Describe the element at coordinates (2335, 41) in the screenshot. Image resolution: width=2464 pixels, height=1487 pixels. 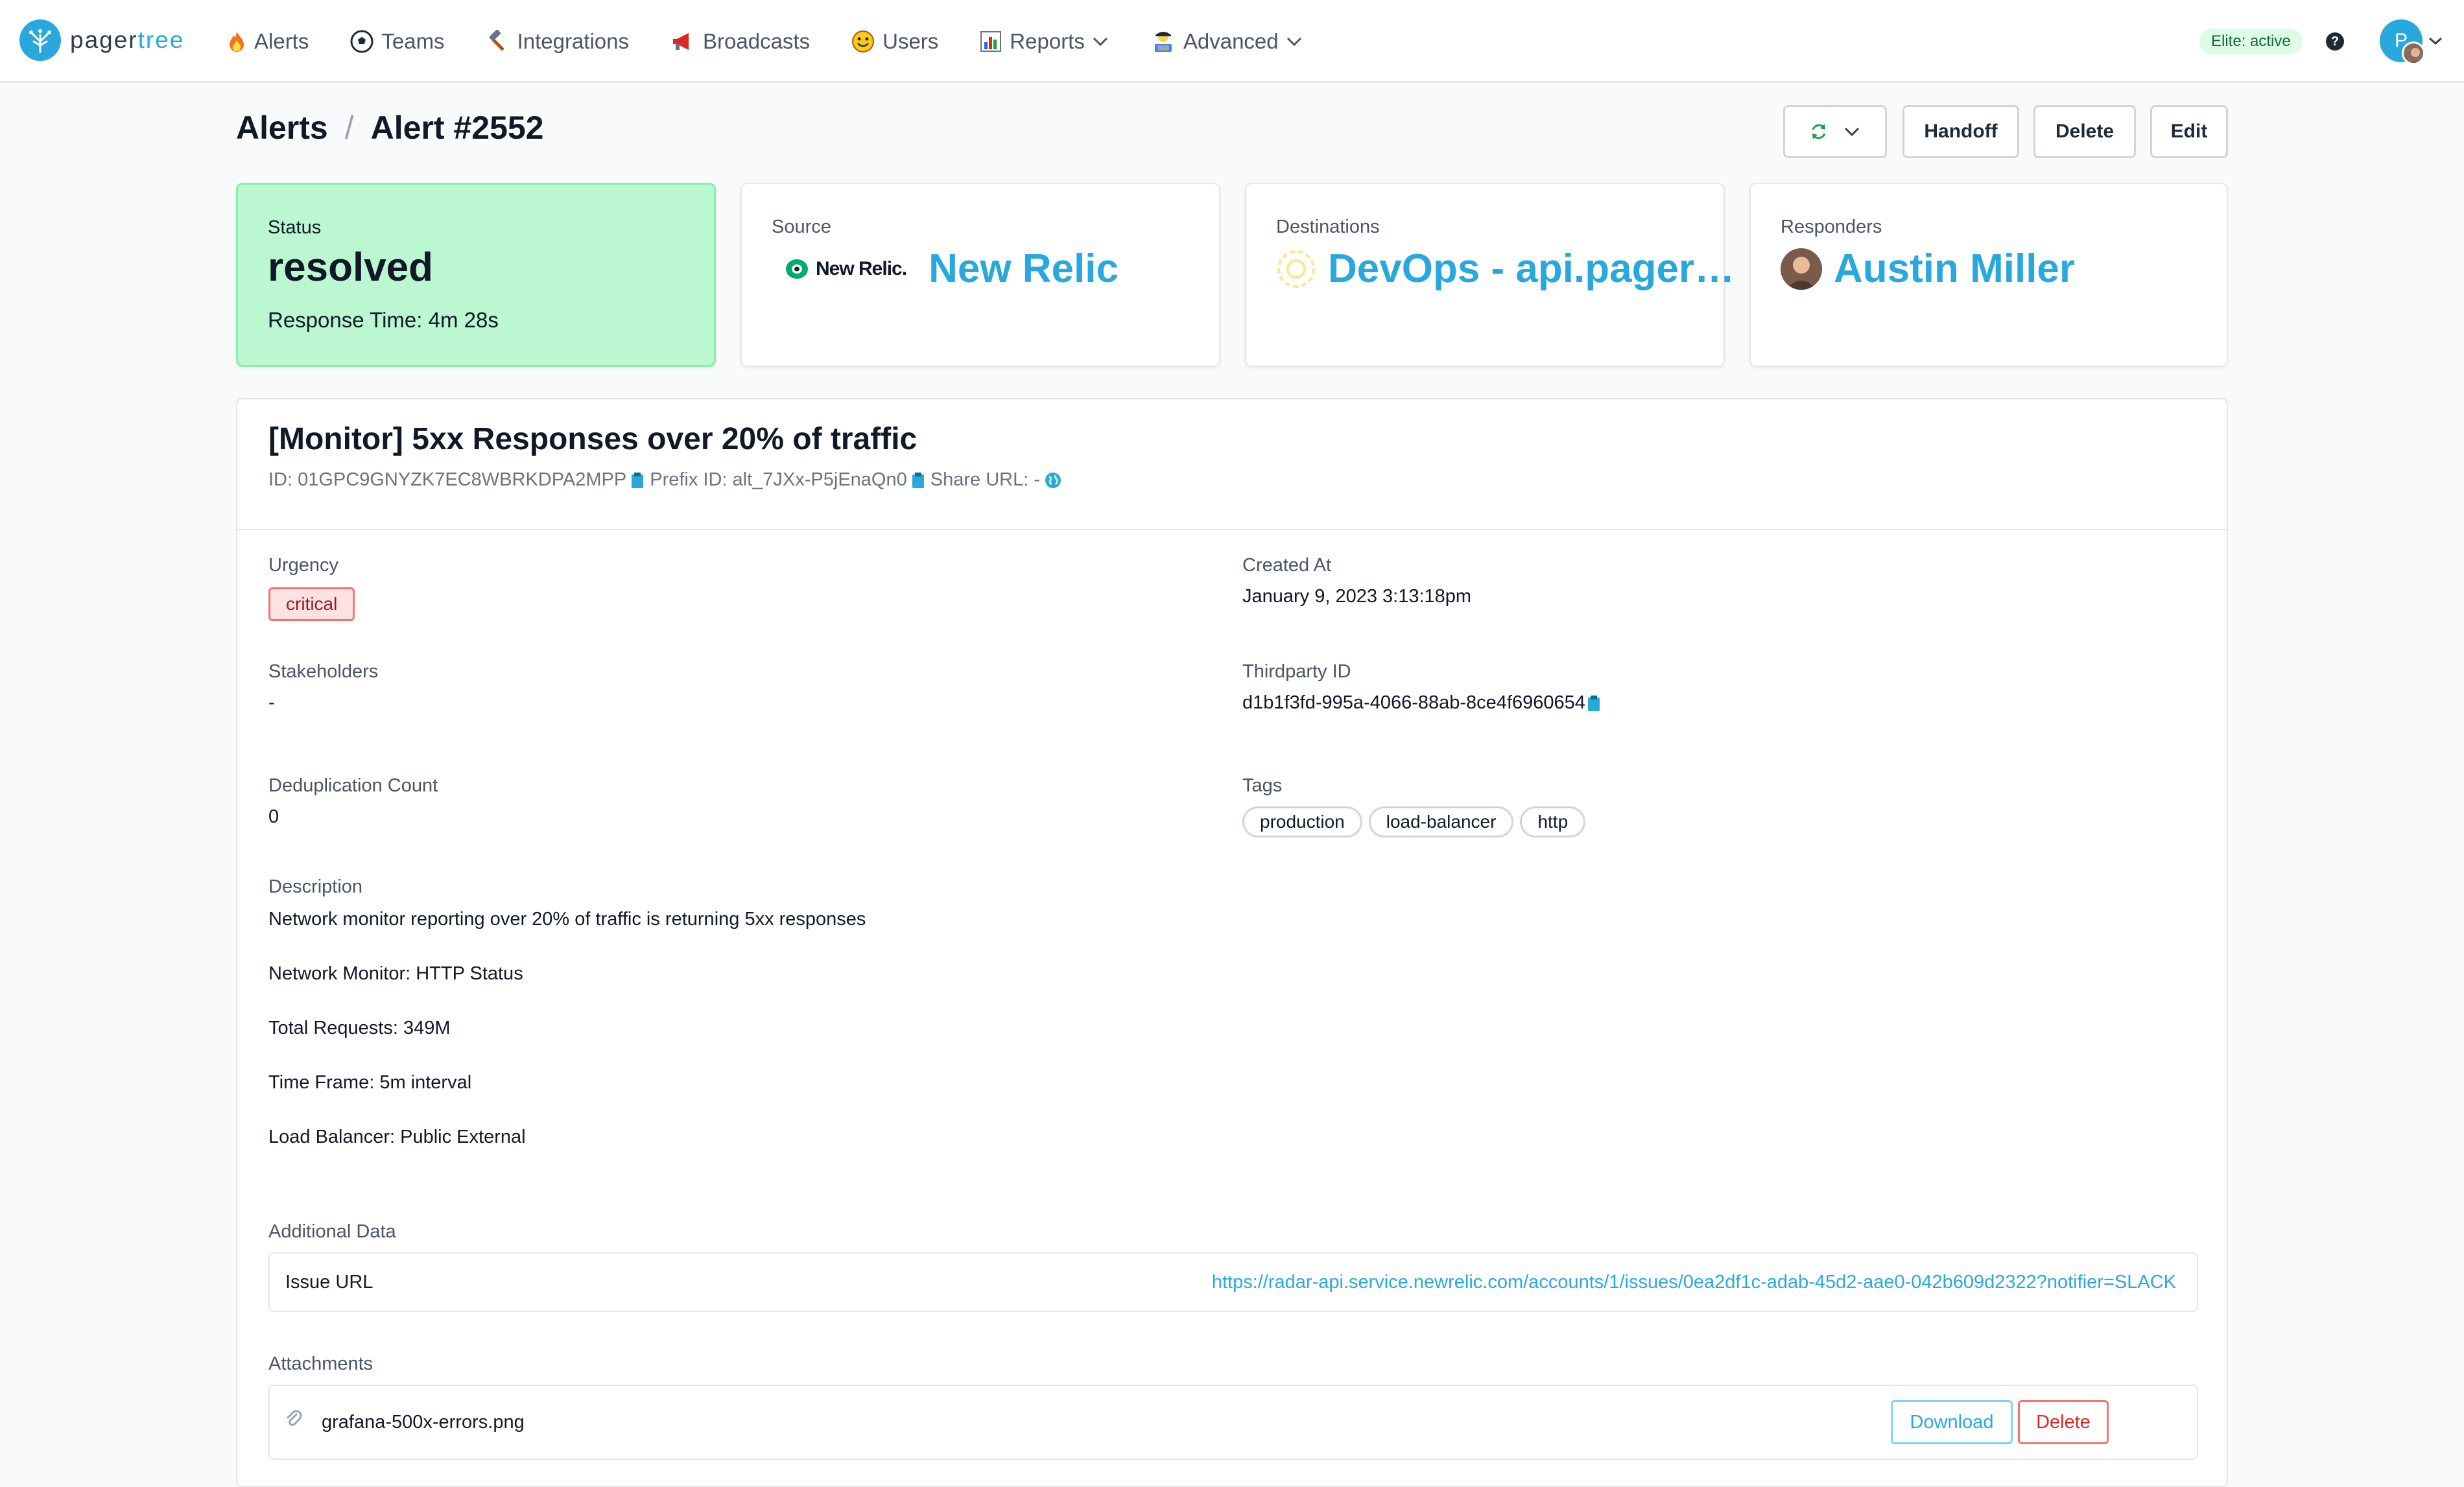
I see `help-icon: ?` at that location.